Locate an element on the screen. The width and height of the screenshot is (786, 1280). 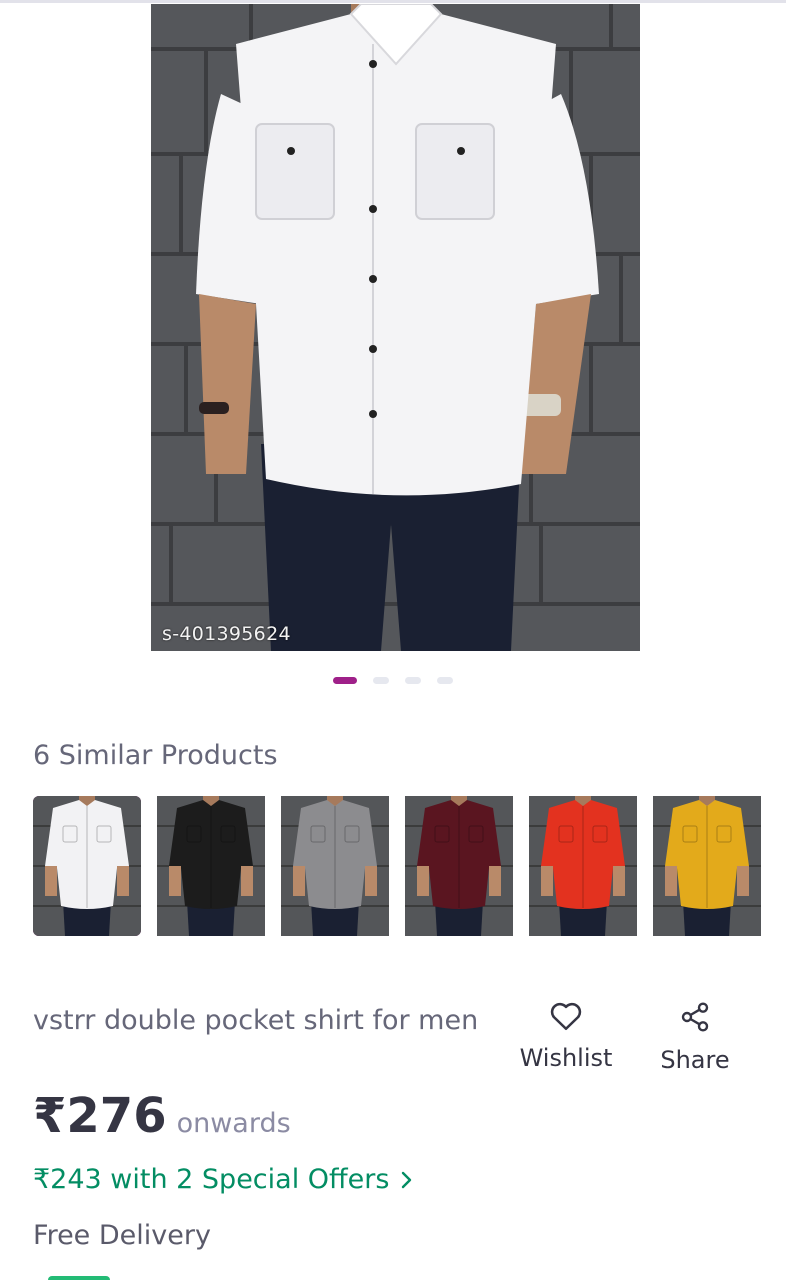
product-sku-watermark: s-401395624 is located at coordinates (226, 634).